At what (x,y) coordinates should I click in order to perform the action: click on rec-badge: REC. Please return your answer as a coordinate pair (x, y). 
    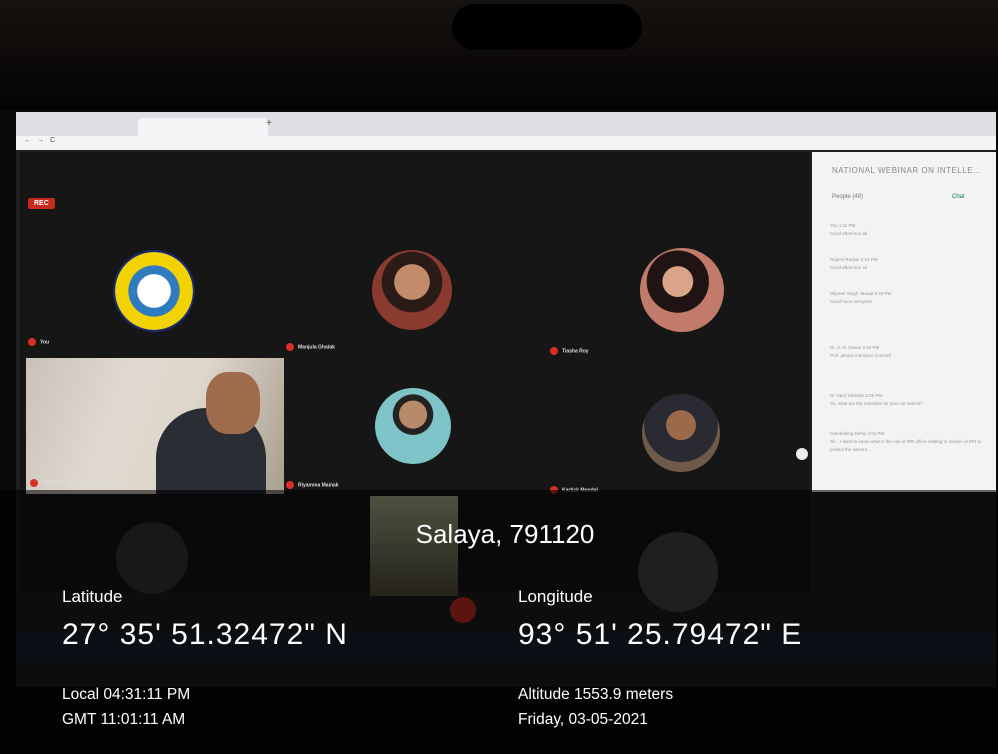
    Looking at the image, I should click on (41, 203).